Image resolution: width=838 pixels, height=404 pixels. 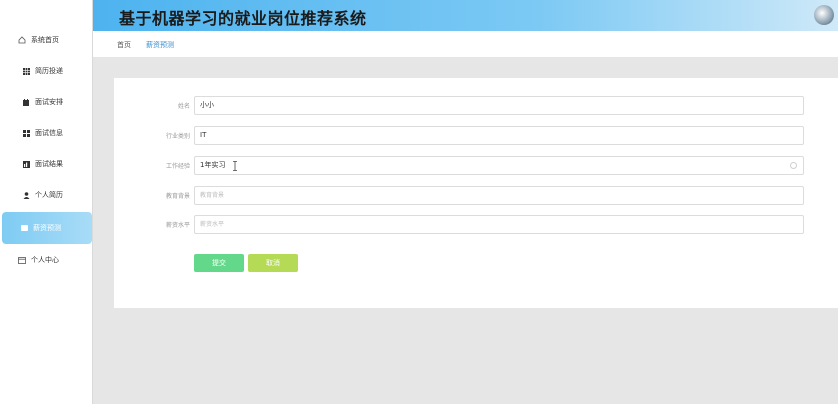 What do you see at coordinates (243, 18) in the screenshot?
I see `page-title: 基于机器学习的就业岗位推荐系统` at bounding box center [243, 18].